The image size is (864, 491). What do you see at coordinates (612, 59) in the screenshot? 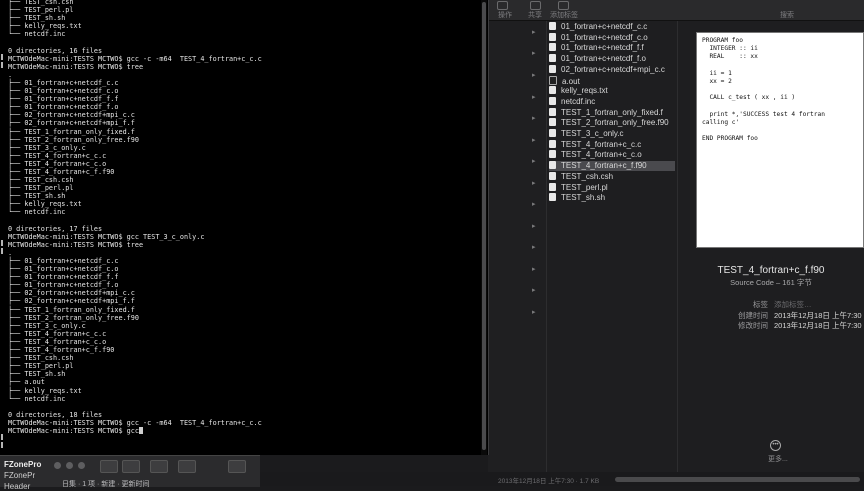
I see `file-row: 01_fortran+c+netcdf_f.o` at bounding box center [612, 59].